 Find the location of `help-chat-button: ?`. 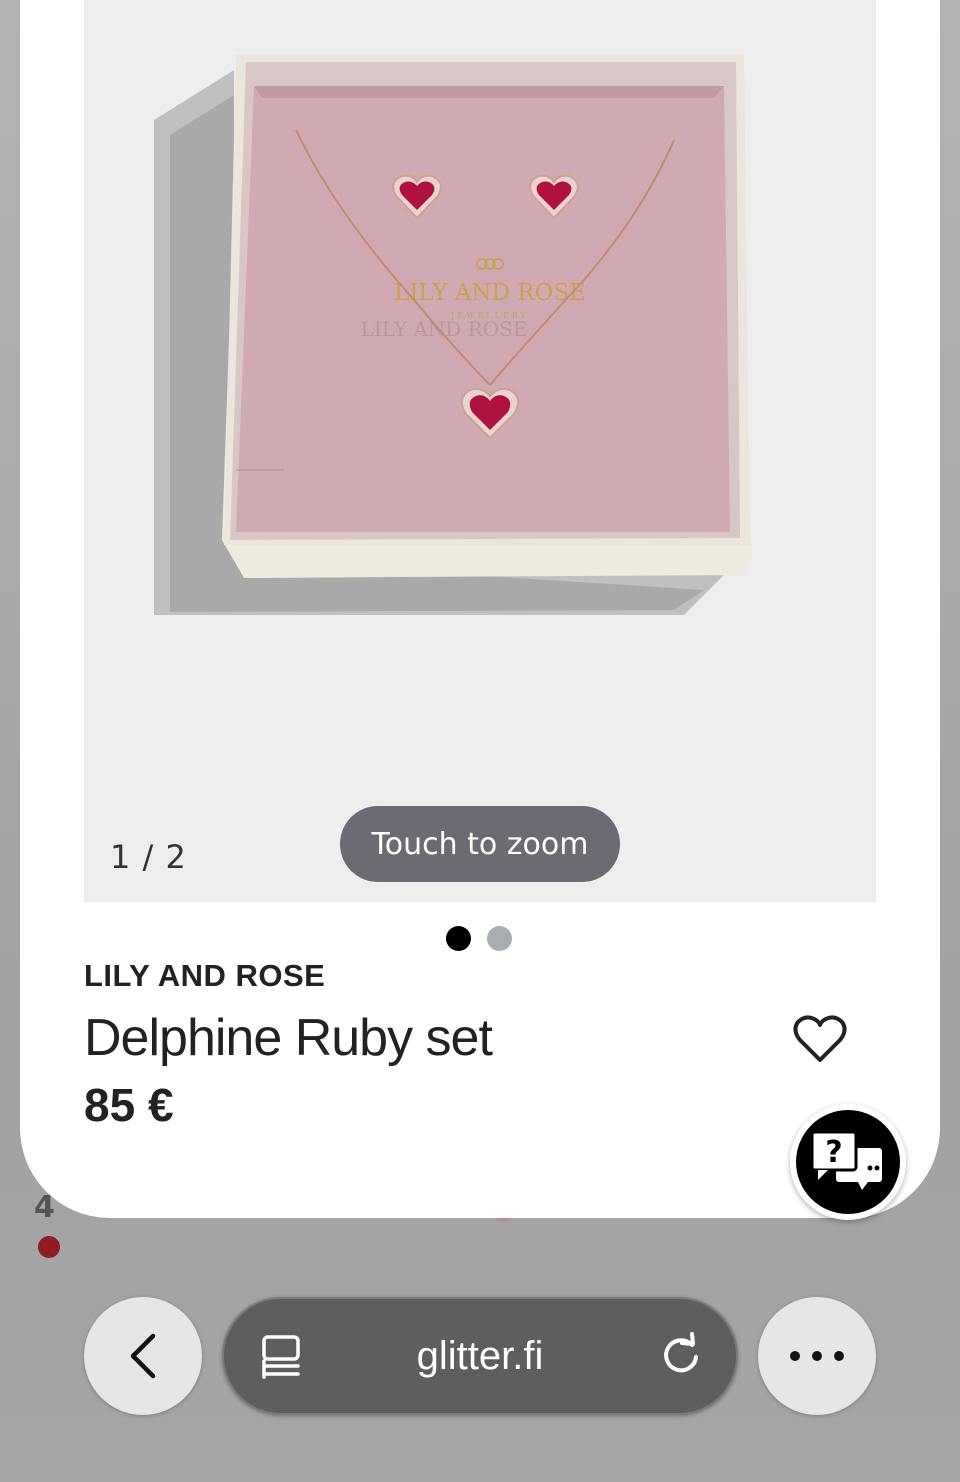

help-chat-button: ? is located at coordinates (848, 1162).